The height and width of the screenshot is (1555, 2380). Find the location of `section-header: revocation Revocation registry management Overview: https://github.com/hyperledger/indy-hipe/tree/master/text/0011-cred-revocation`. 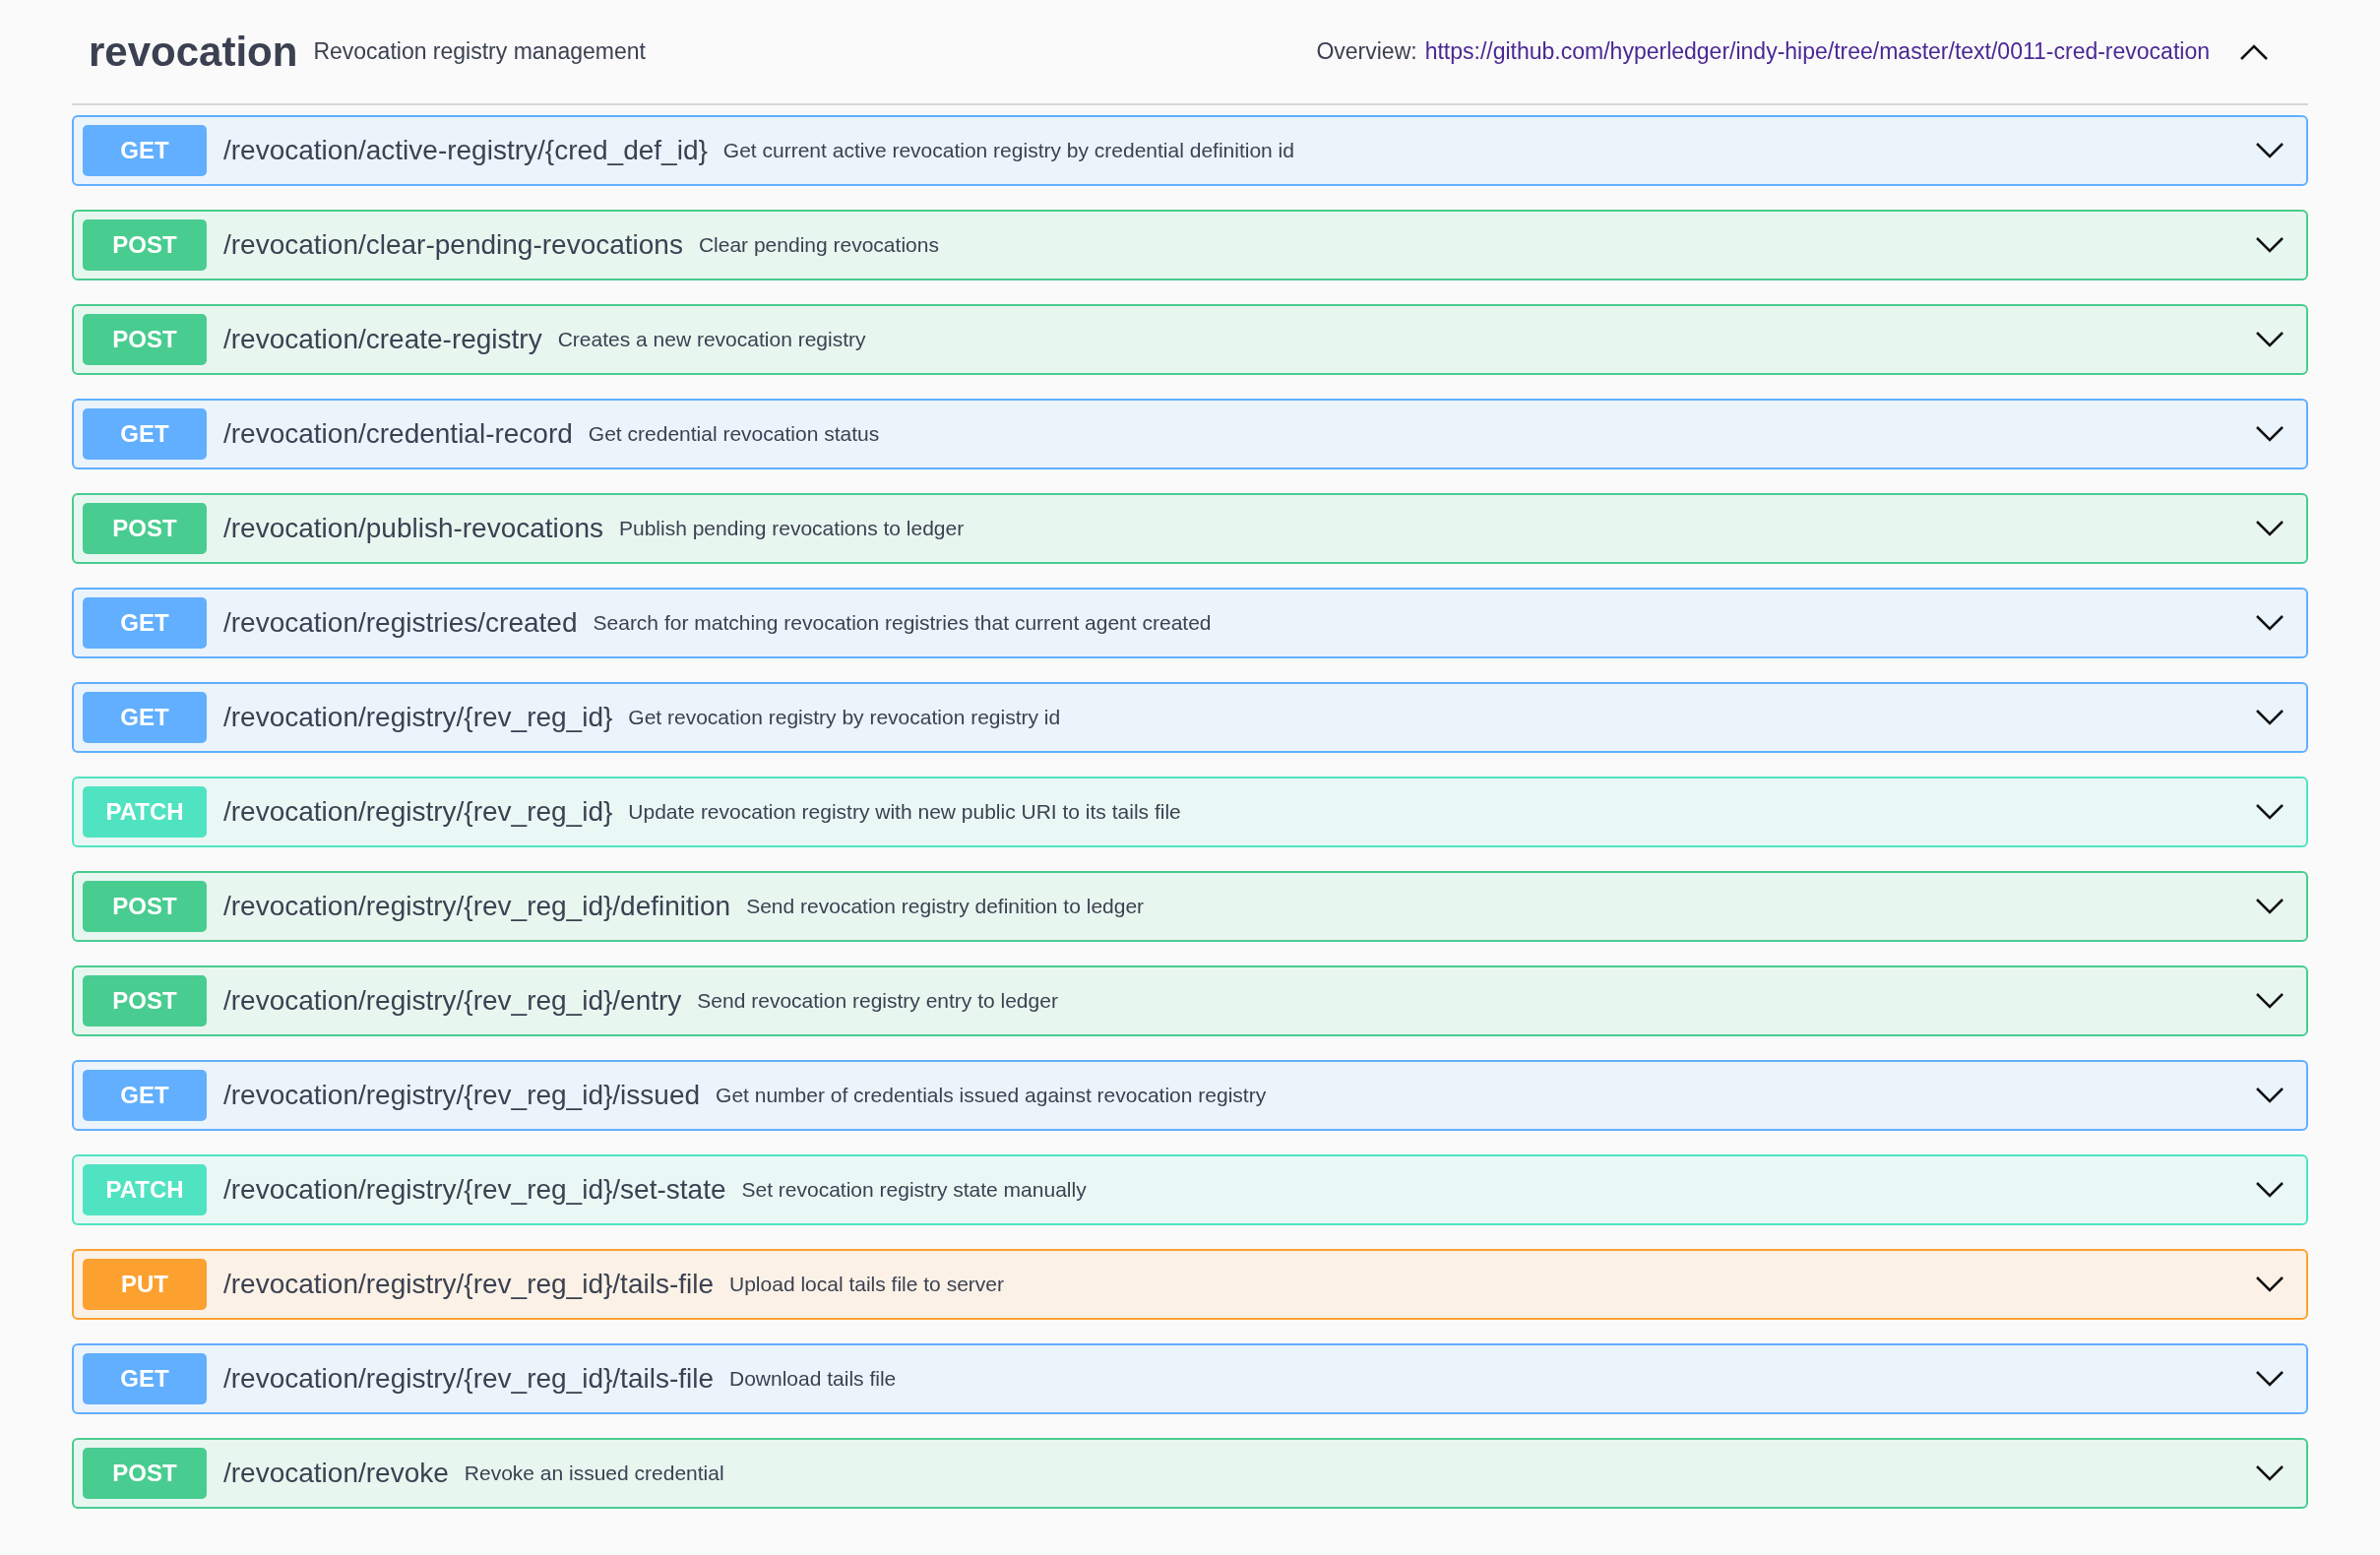

section-header: revocation Revocation registry management Overview: https://github.com/hyperledger/indy-hipe/tree/master/text/0011-cred-revocation is located at coordinates (1190, 53).